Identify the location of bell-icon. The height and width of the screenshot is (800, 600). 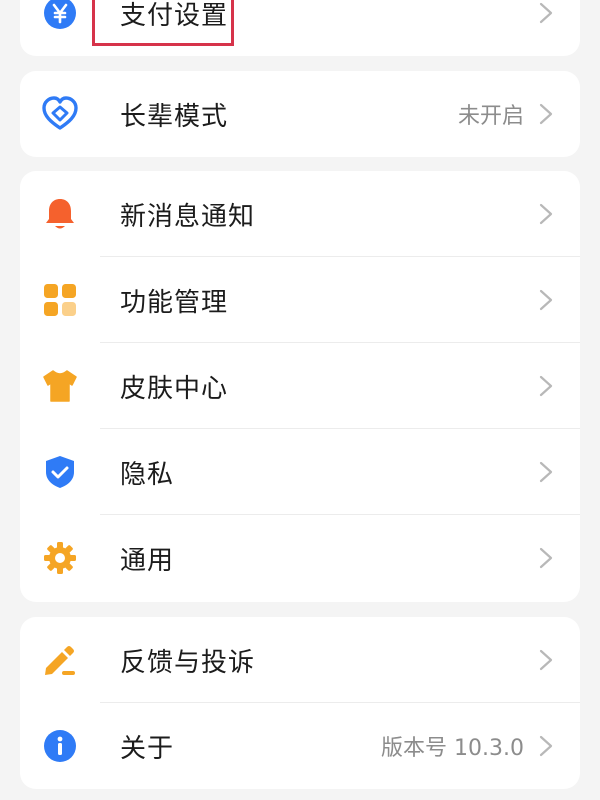
(60, 214).